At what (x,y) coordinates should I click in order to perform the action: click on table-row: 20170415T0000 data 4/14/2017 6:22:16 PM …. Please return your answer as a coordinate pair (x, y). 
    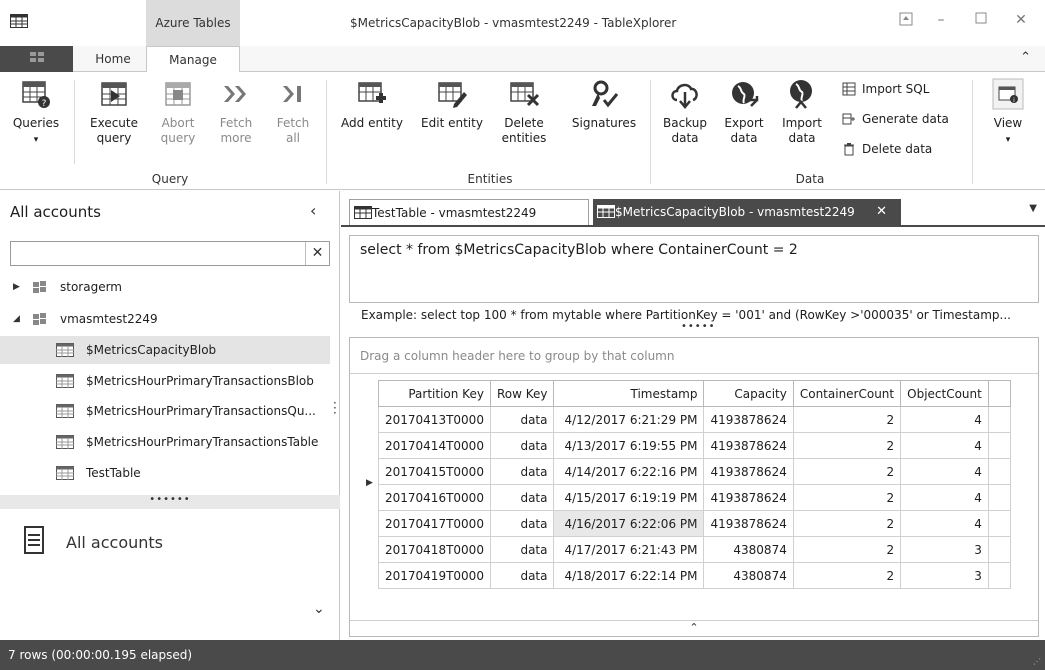
    Looking at the image, I should click on (694, 471).